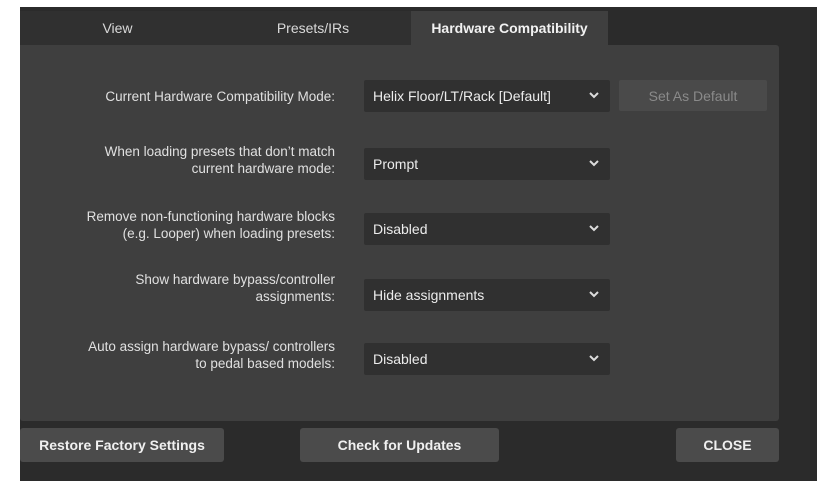  What do you see at coordinates (400, 359) in the screenshot?
I see `auto-assign-value: Disabled` at bounding box center [400, 359].